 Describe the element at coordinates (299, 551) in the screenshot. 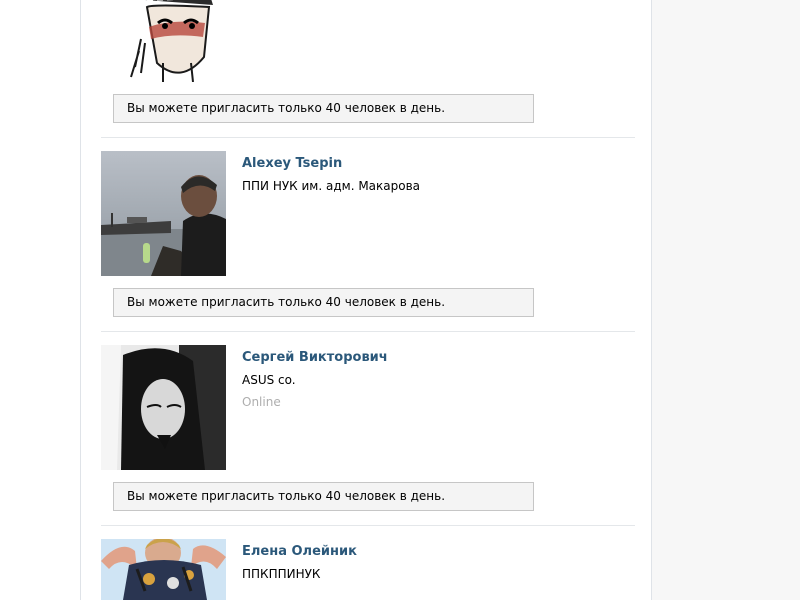

I see `person-name-link: Елена Олейник` at that location.